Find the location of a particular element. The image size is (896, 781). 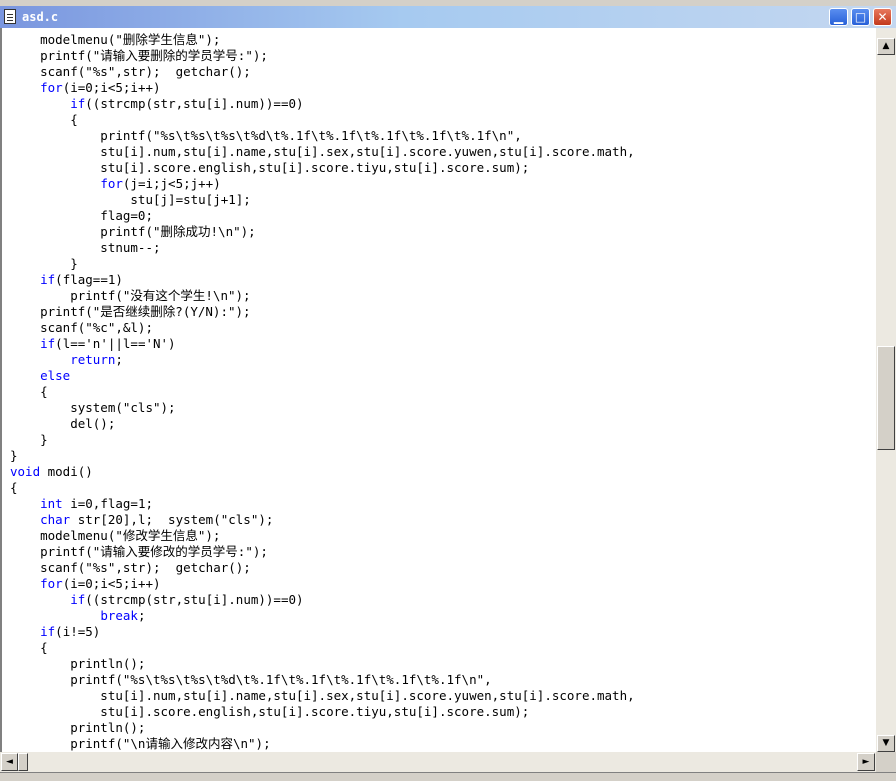

code-line: printf("没有这个学生!\n"); is located at coordinates (130, 295).